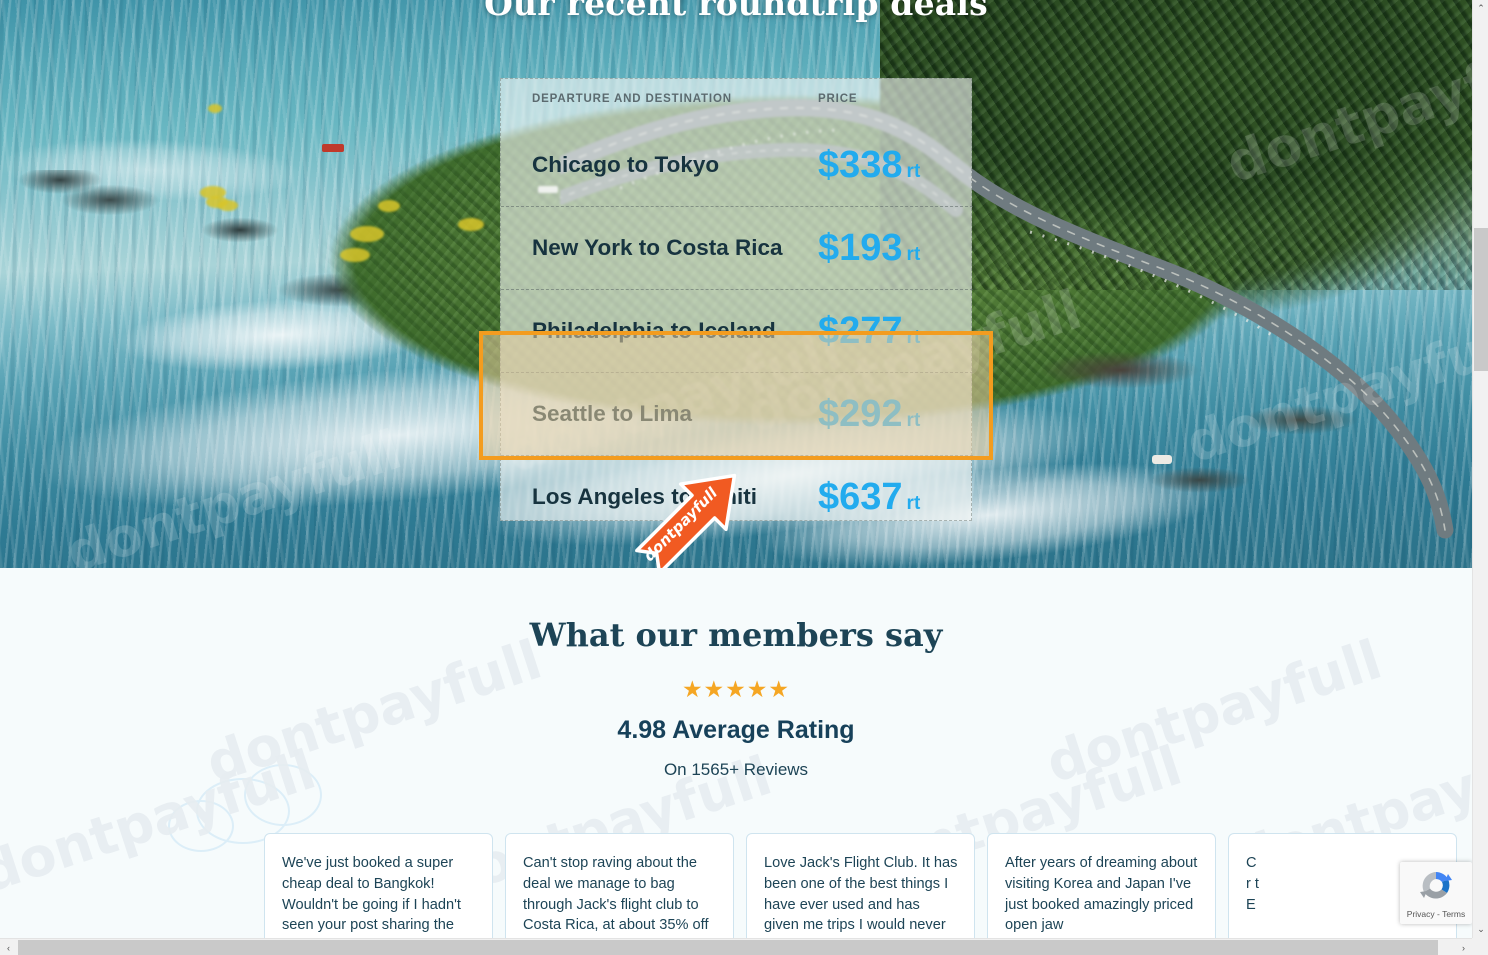 The width and height of the screenshot is (1488, 955). Describe the element at coordinates (1480, 929) in the screenshot. I see `scroll-down-arrow-icon: ⌄` at that location.